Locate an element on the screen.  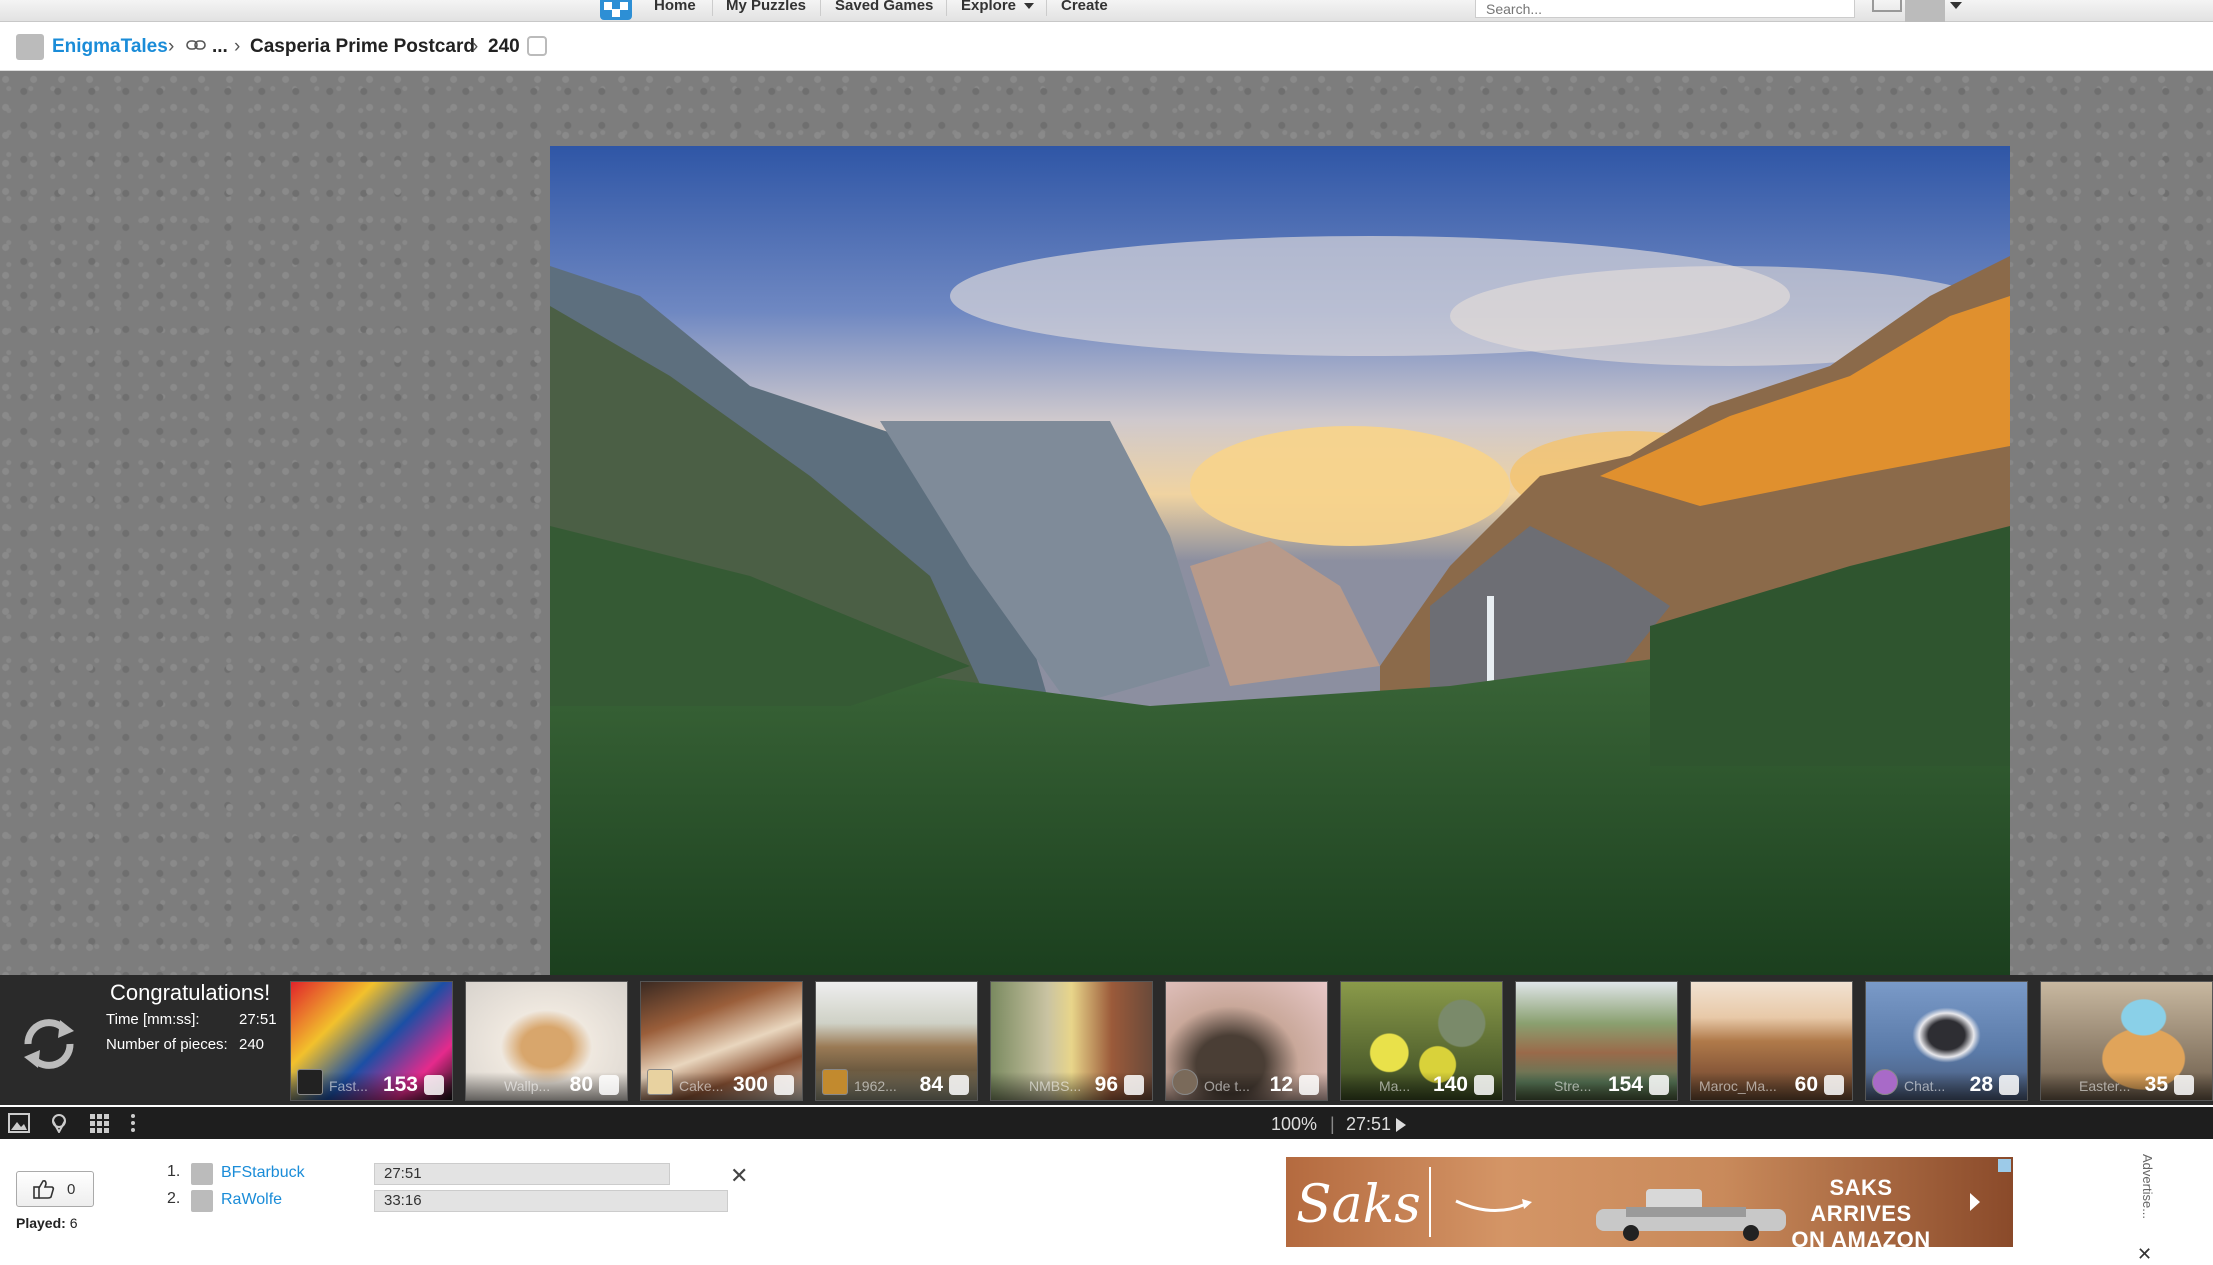
breadcrumb-piece-count: 240 is located at coordinates (504, 47).